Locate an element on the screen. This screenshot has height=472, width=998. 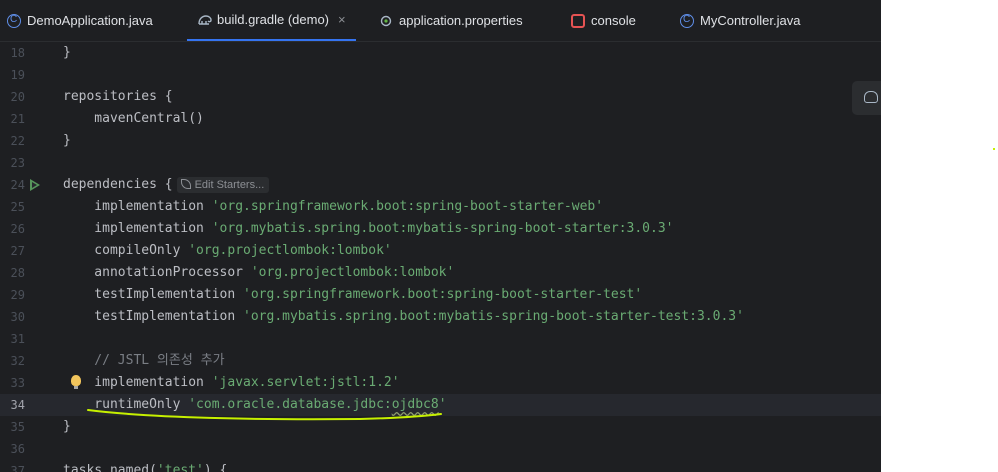
line-code: repositories { is located at coordinates (118, 97).